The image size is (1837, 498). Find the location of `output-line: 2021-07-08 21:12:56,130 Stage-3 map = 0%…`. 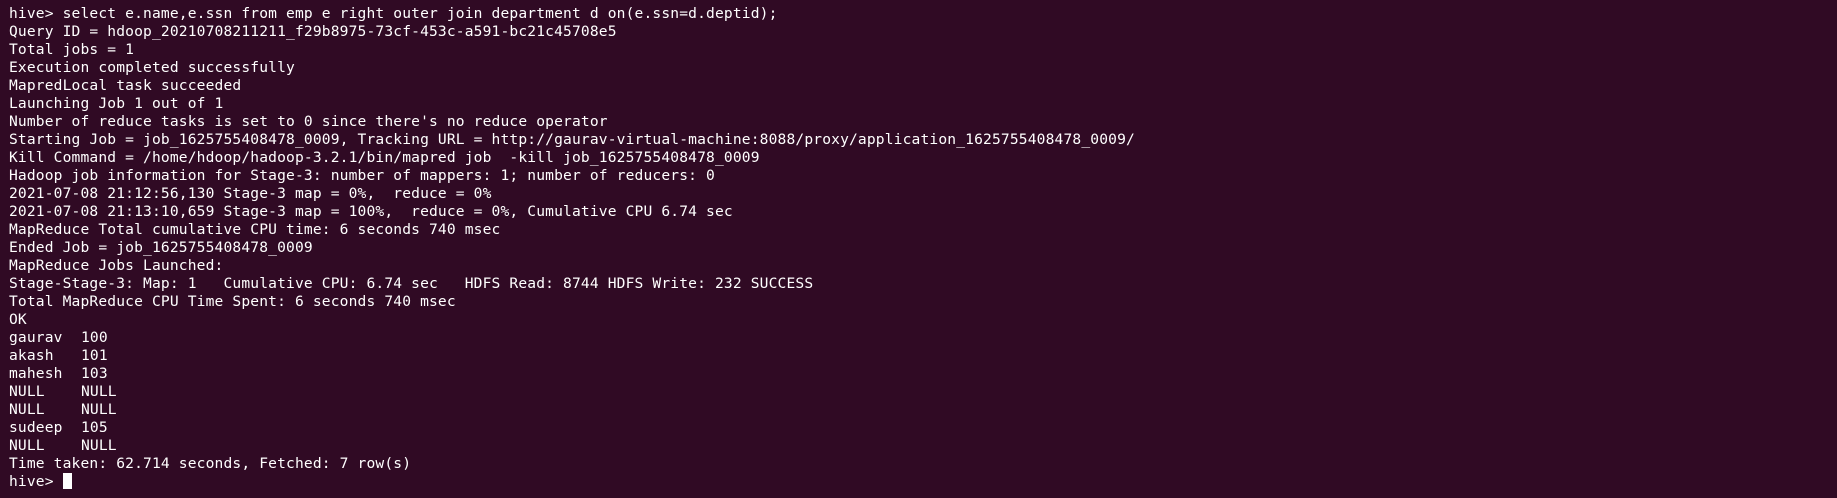

output-line: 2021-07-08 21:12:56,130 Stage-3 map = 0%… is located at coordinates (250, 193).